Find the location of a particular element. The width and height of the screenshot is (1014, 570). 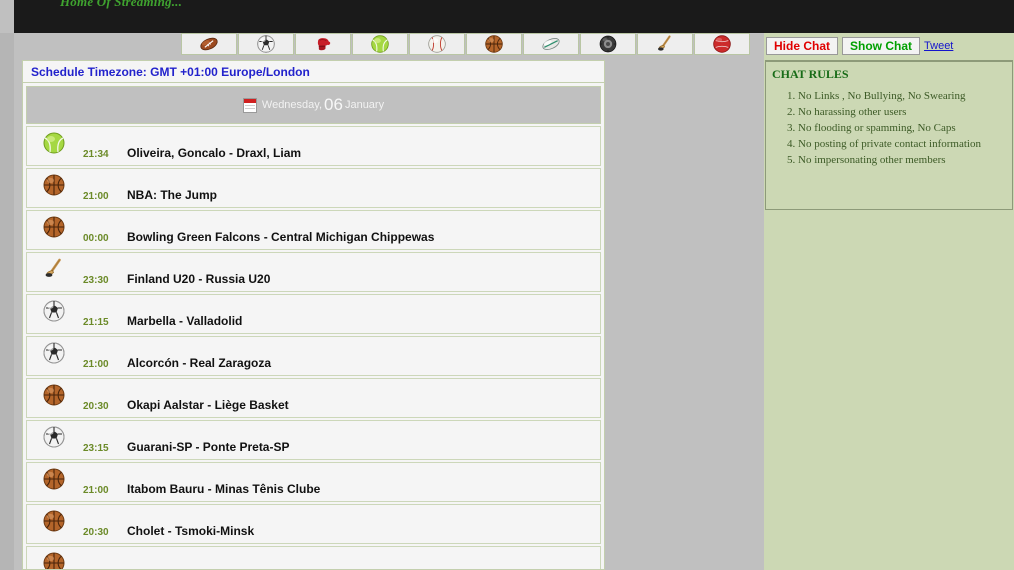

event-name: Alcorcón - Real Zaragoza is located at coordinates (199, 363).